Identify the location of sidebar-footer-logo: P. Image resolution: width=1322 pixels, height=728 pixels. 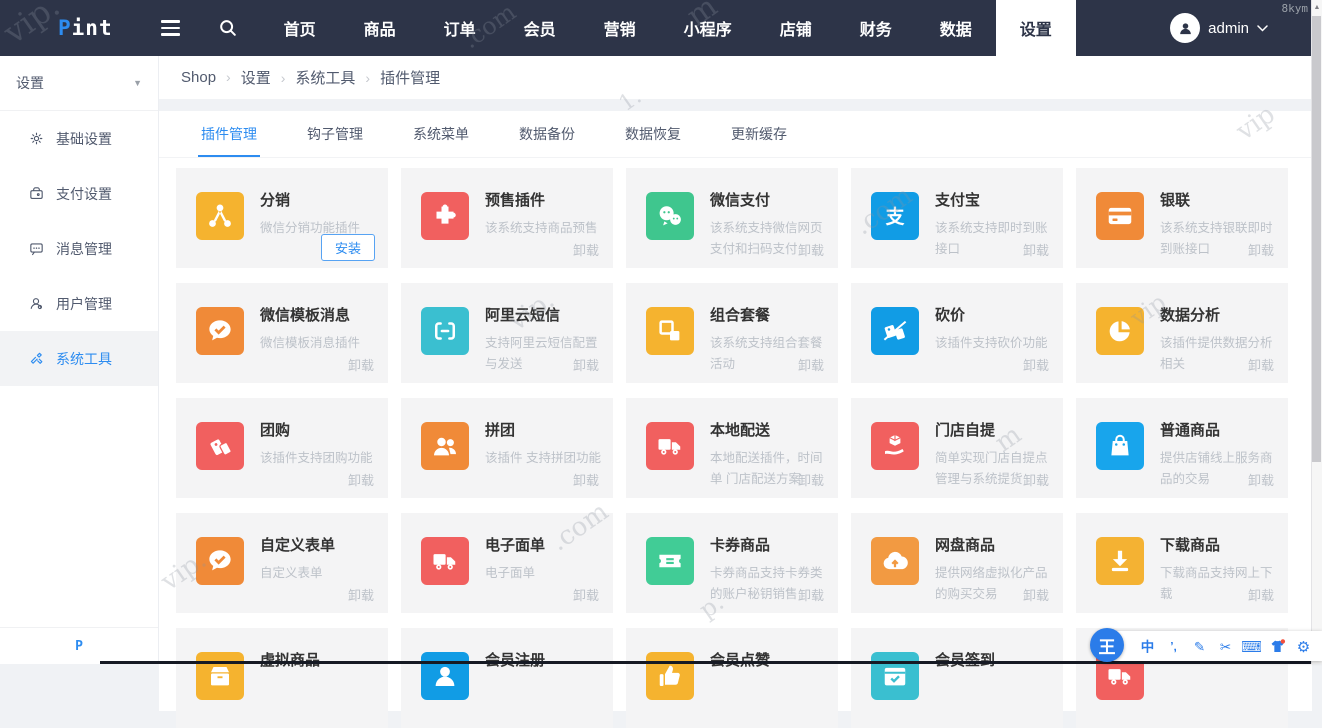
(79, 645).